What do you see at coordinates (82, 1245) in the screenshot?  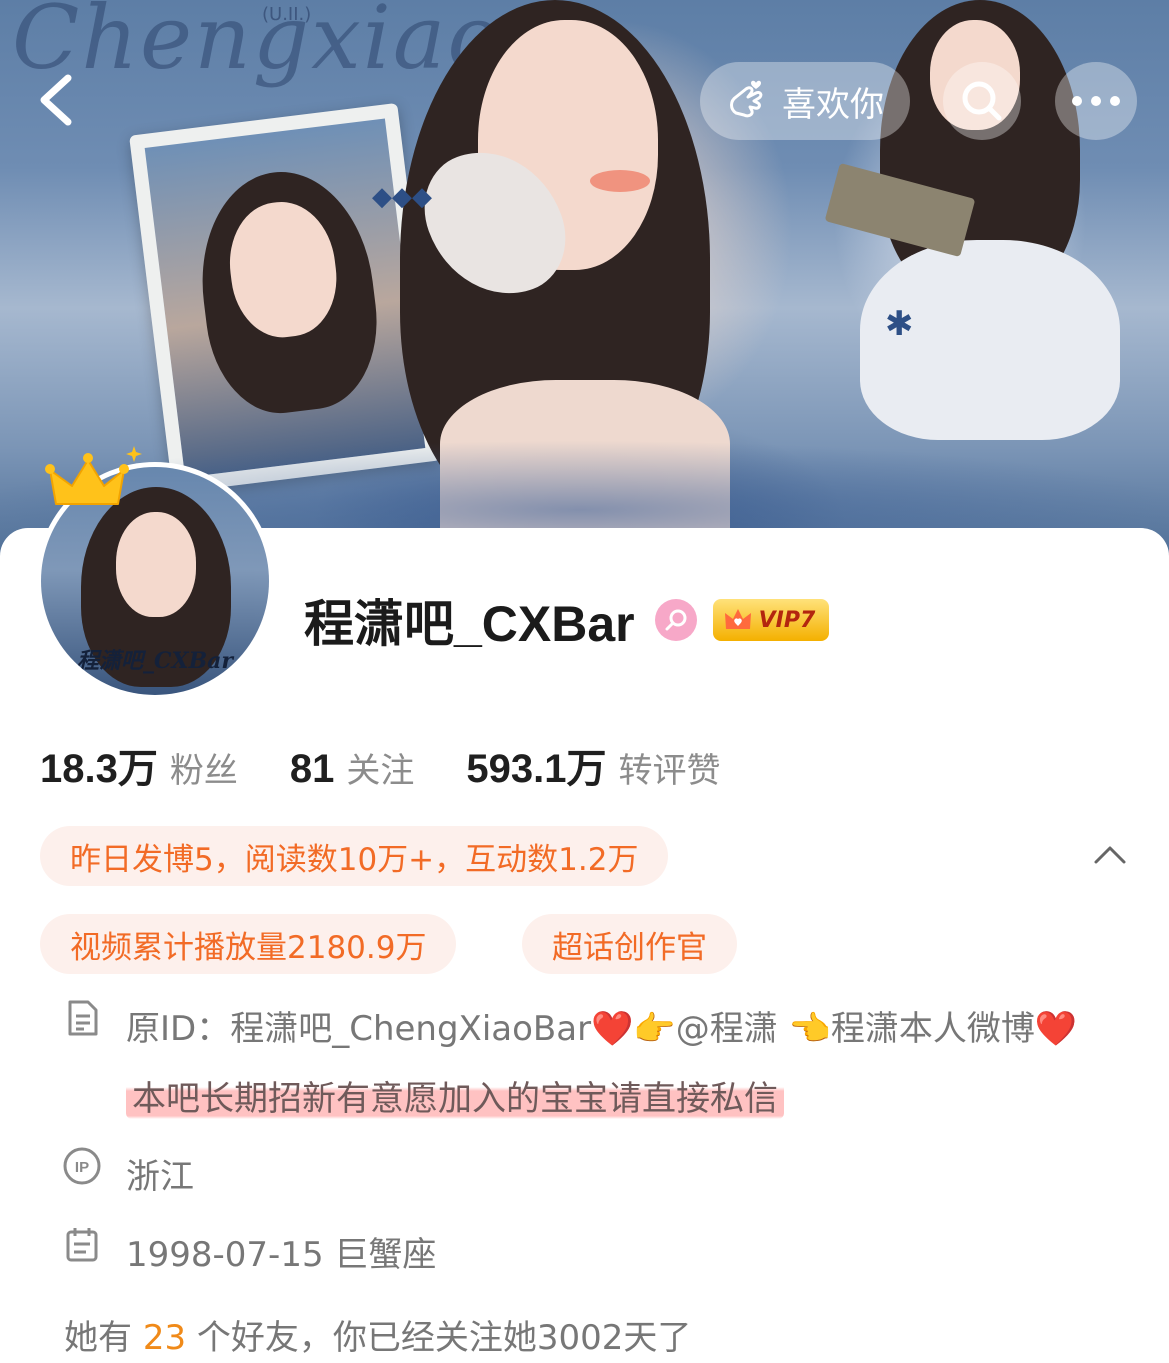 I see `calendar-icon` at bounding box center [82, 1245].